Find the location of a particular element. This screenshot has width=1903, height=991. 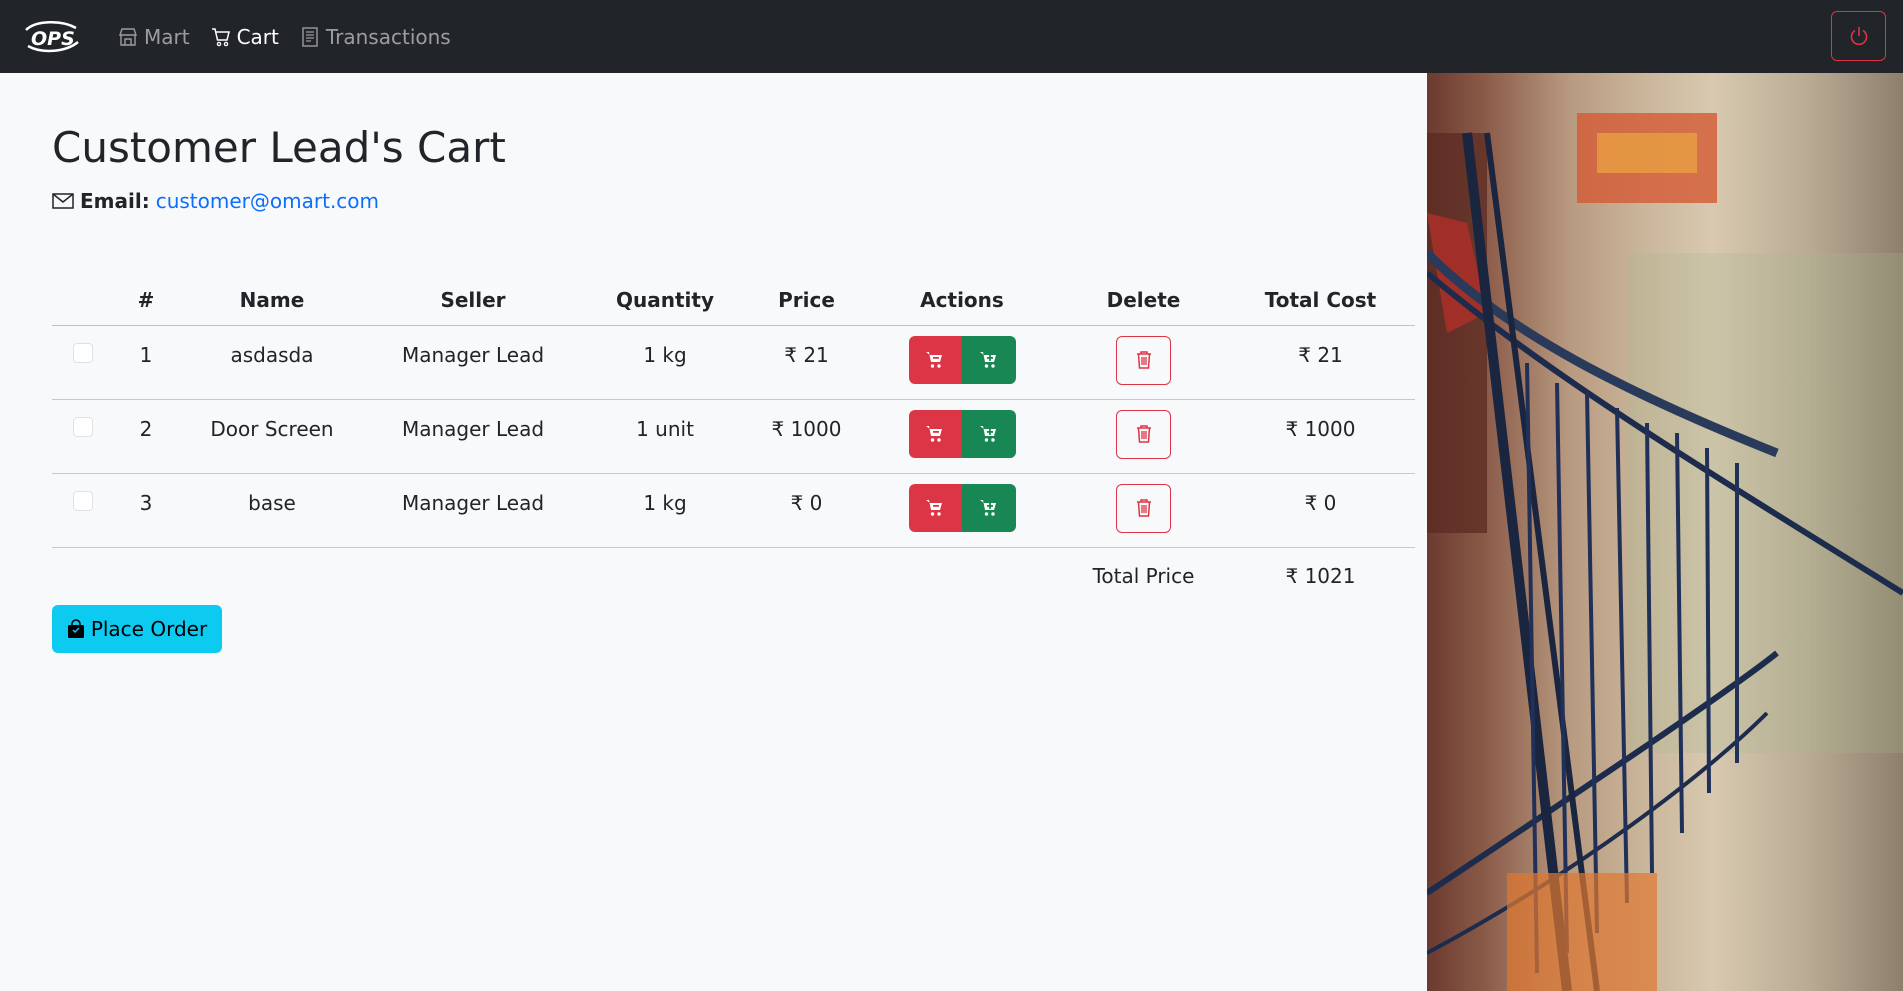

table-row: 3 base Manager Lead 1 kg ₹ 0 ₹ 0 is located at coordinates (733, 510).